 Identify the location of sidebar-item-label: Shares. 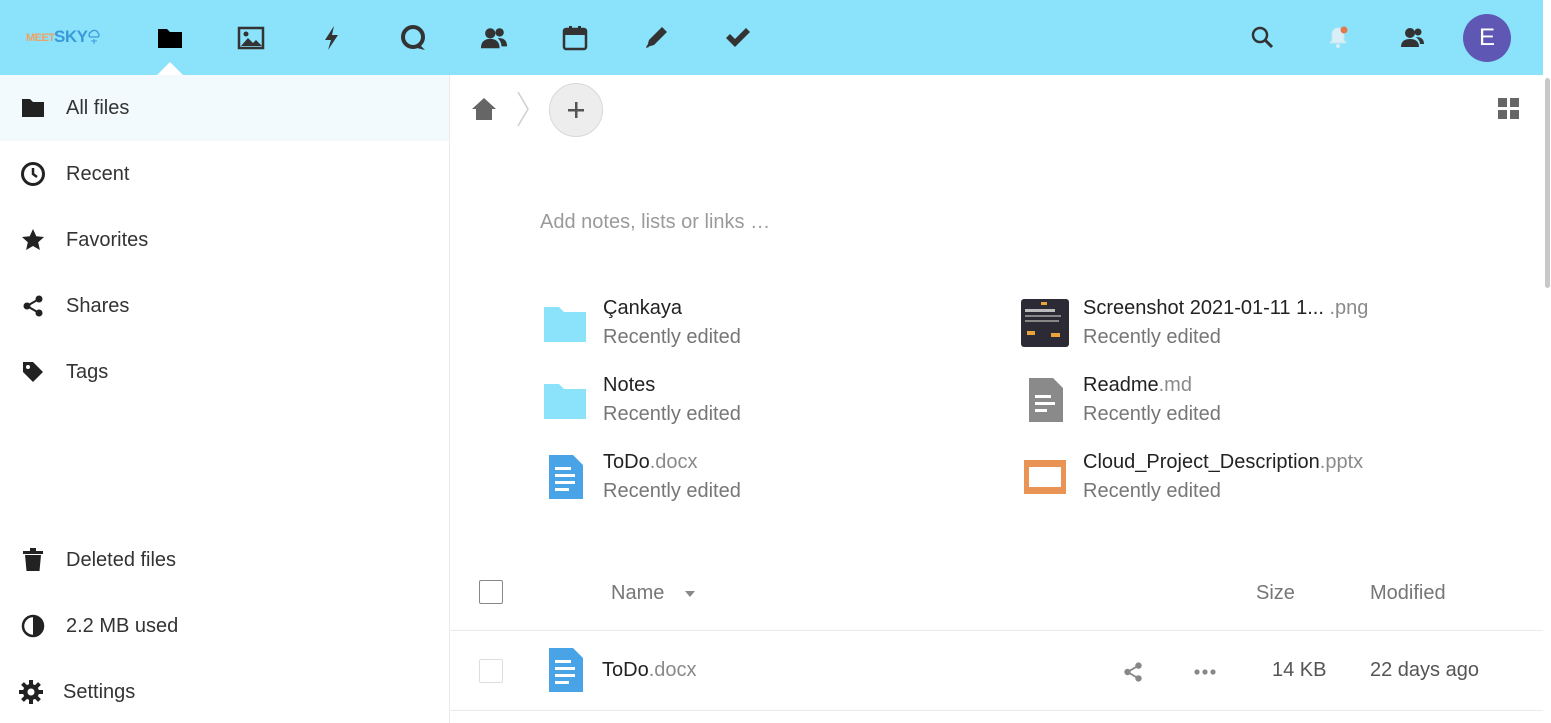
(98, 305).